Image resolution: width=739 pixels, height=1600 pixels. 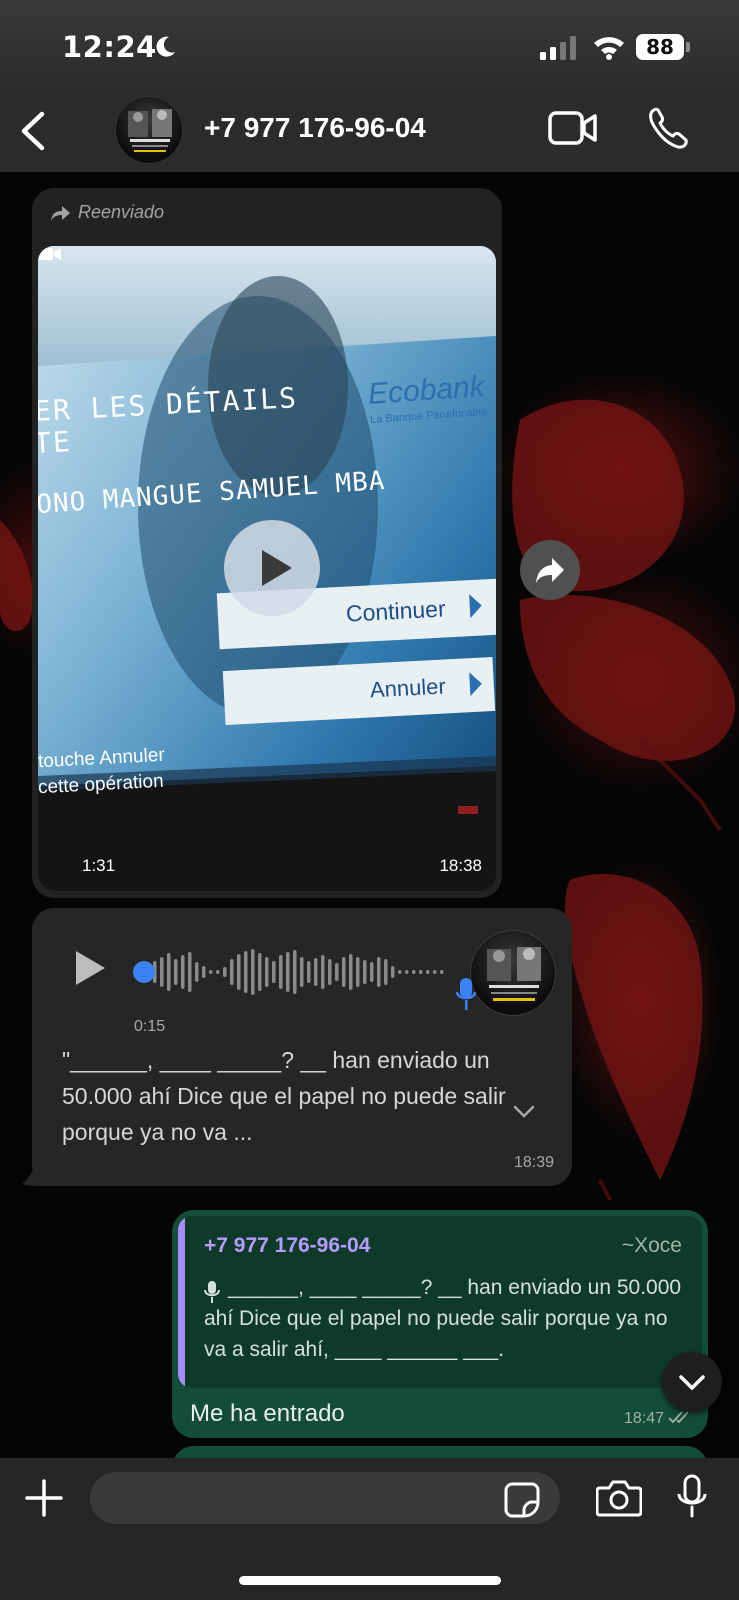 What do you see at coordinates (34, 131) in the screenshot?
I see `back-icon` at bounding box center [34, 131].